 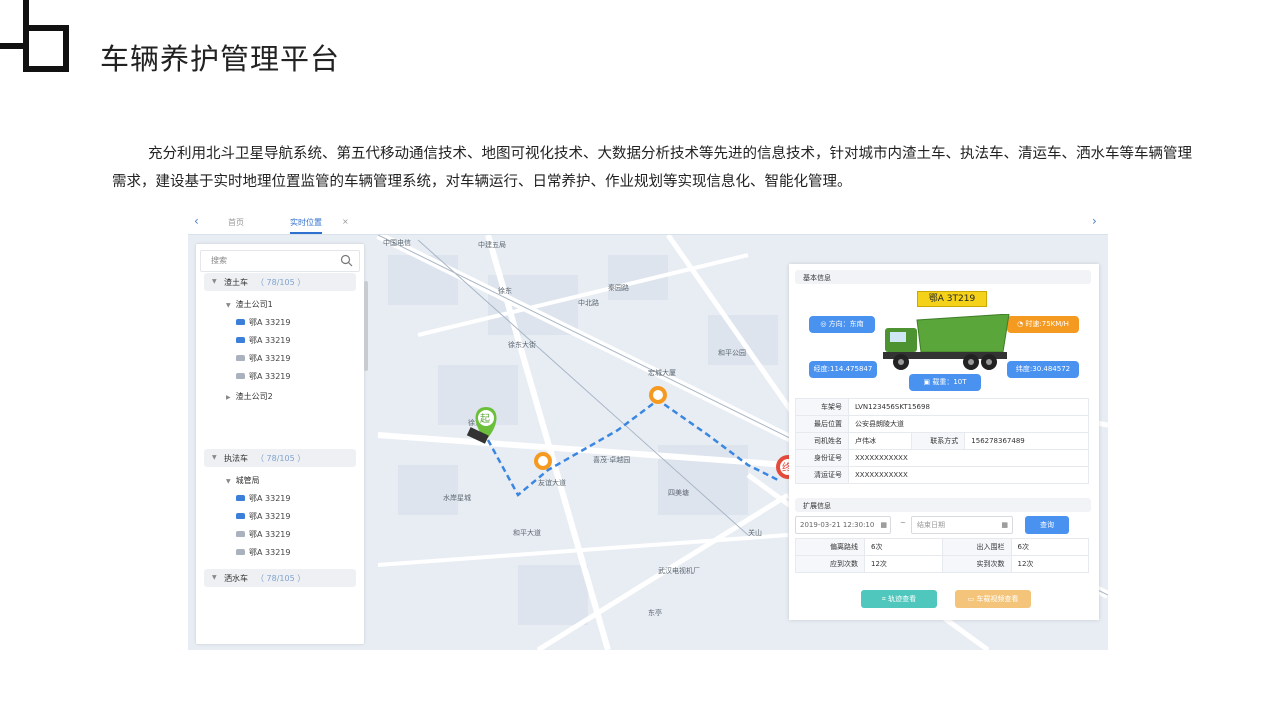 I want to click on query-button: 查询, so click(x=1047, y=525).